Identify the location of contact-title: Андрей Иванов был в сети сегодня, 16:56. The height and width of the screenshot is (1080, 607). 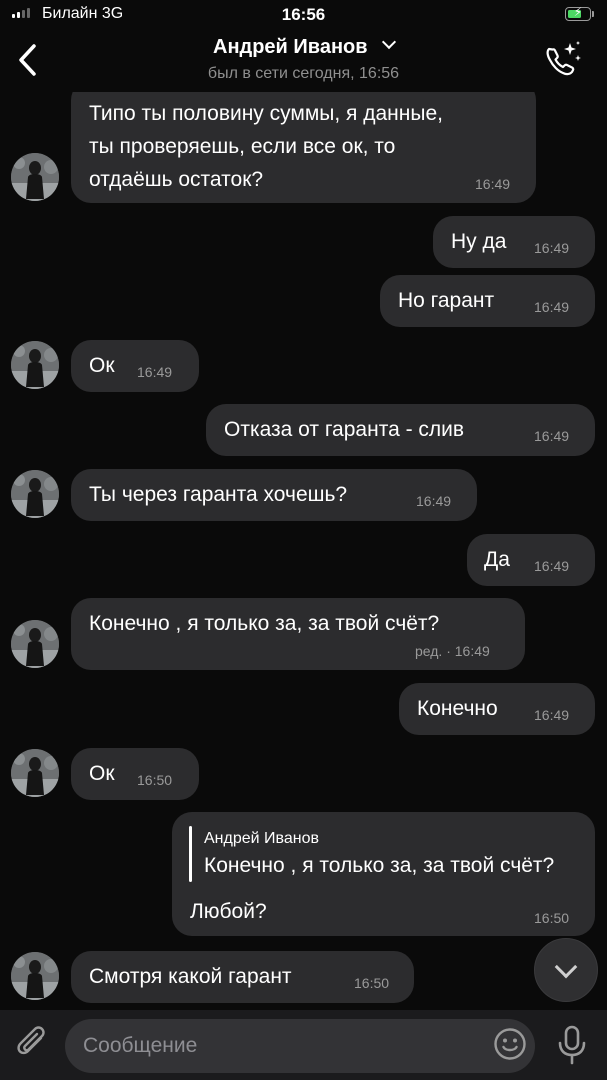
(303, 58).